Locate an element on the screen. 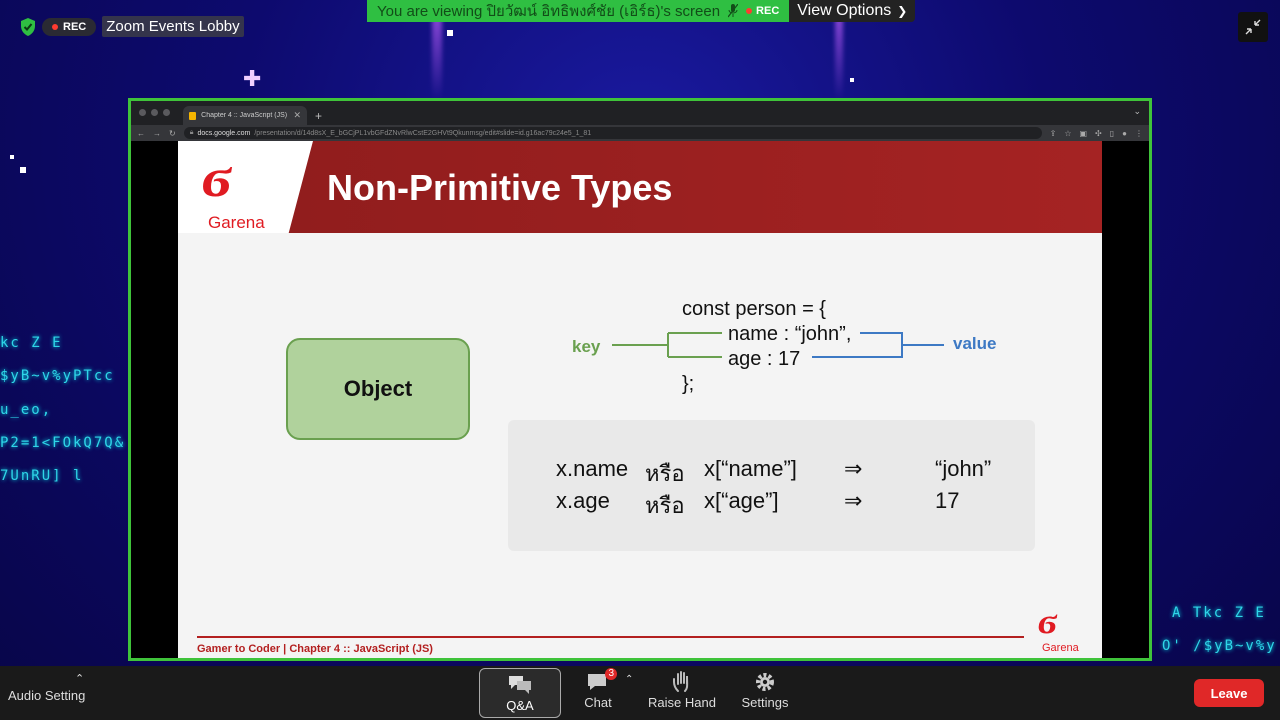 This screenshot has width=1280, height=720. matrix-text: kc Z E is located at coordinates (31, 343).